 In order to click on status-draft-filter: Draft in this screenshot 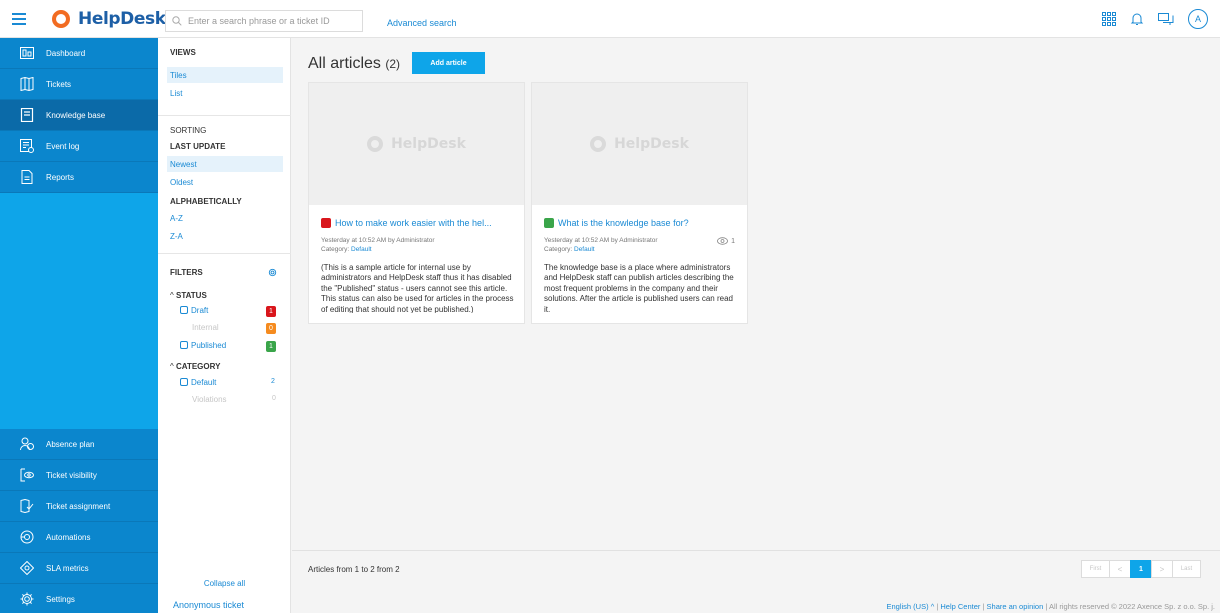, I will do `click(194, 310)`.